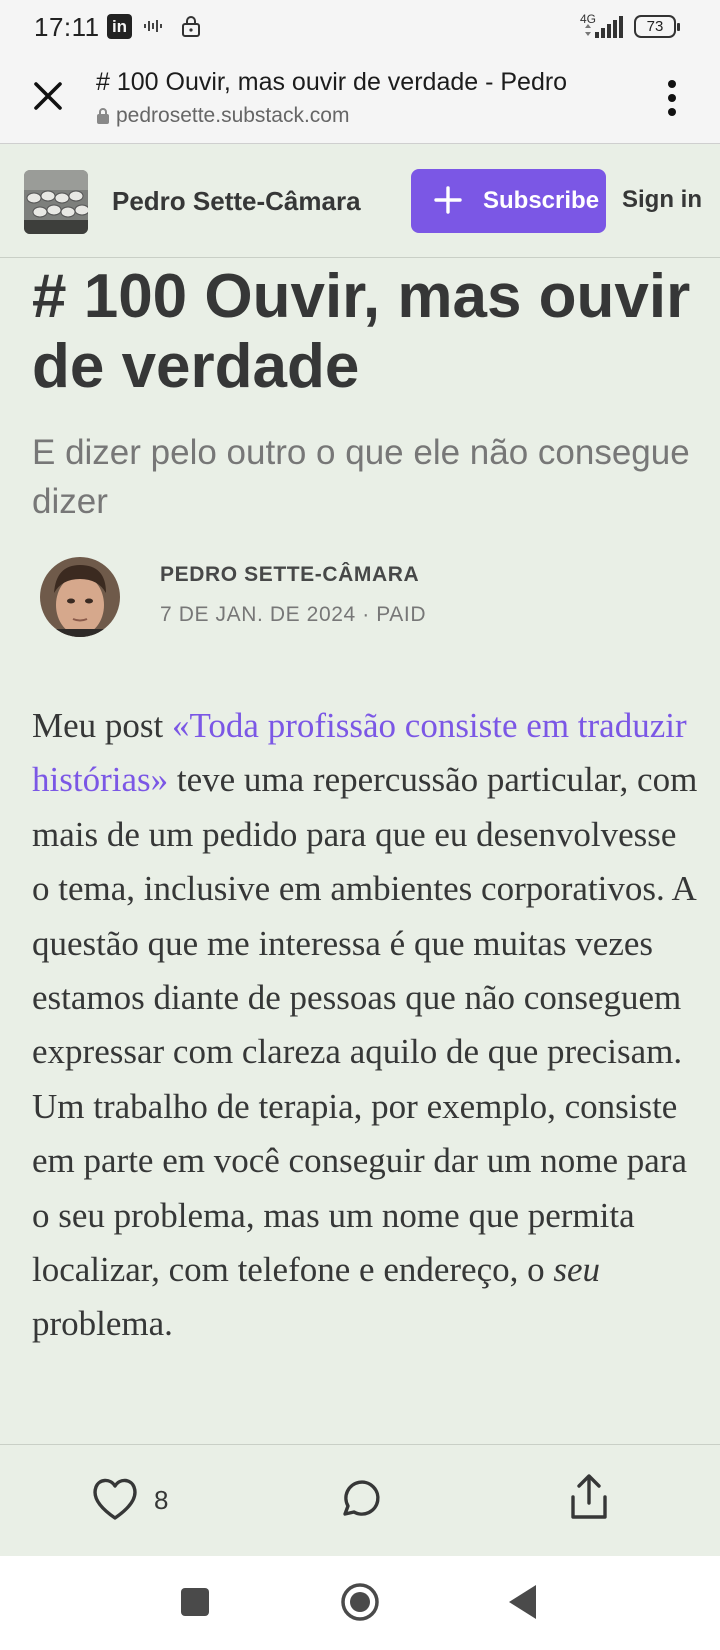 The image size is (720, 1650). What do you see at coordinates (191, 28) in the screenshot?
I see `lock-icon` at bounding box center [191, 28].